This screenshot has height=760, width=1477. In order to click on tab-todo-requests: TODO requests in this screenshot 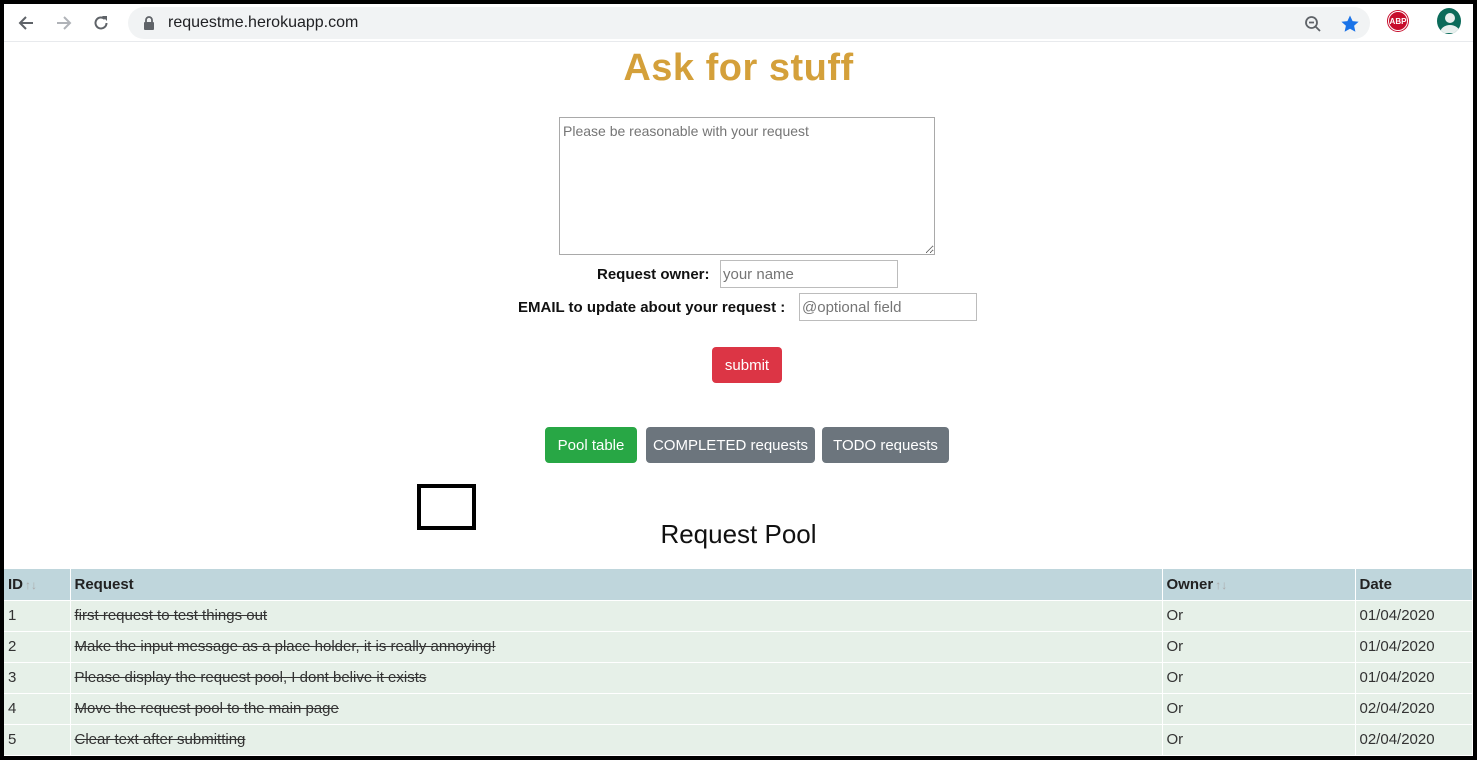, I will do `click(885, 445)`.